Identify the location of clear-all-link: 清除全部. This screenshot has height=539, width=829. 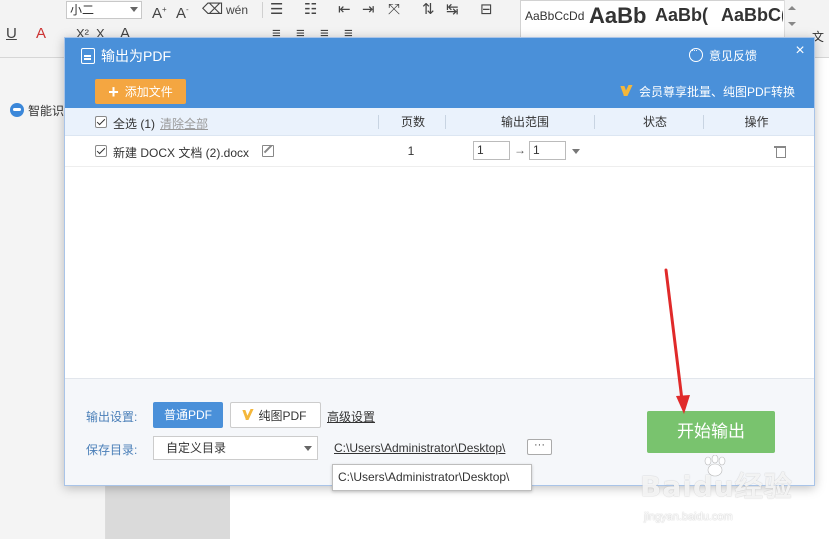
(184, 123).